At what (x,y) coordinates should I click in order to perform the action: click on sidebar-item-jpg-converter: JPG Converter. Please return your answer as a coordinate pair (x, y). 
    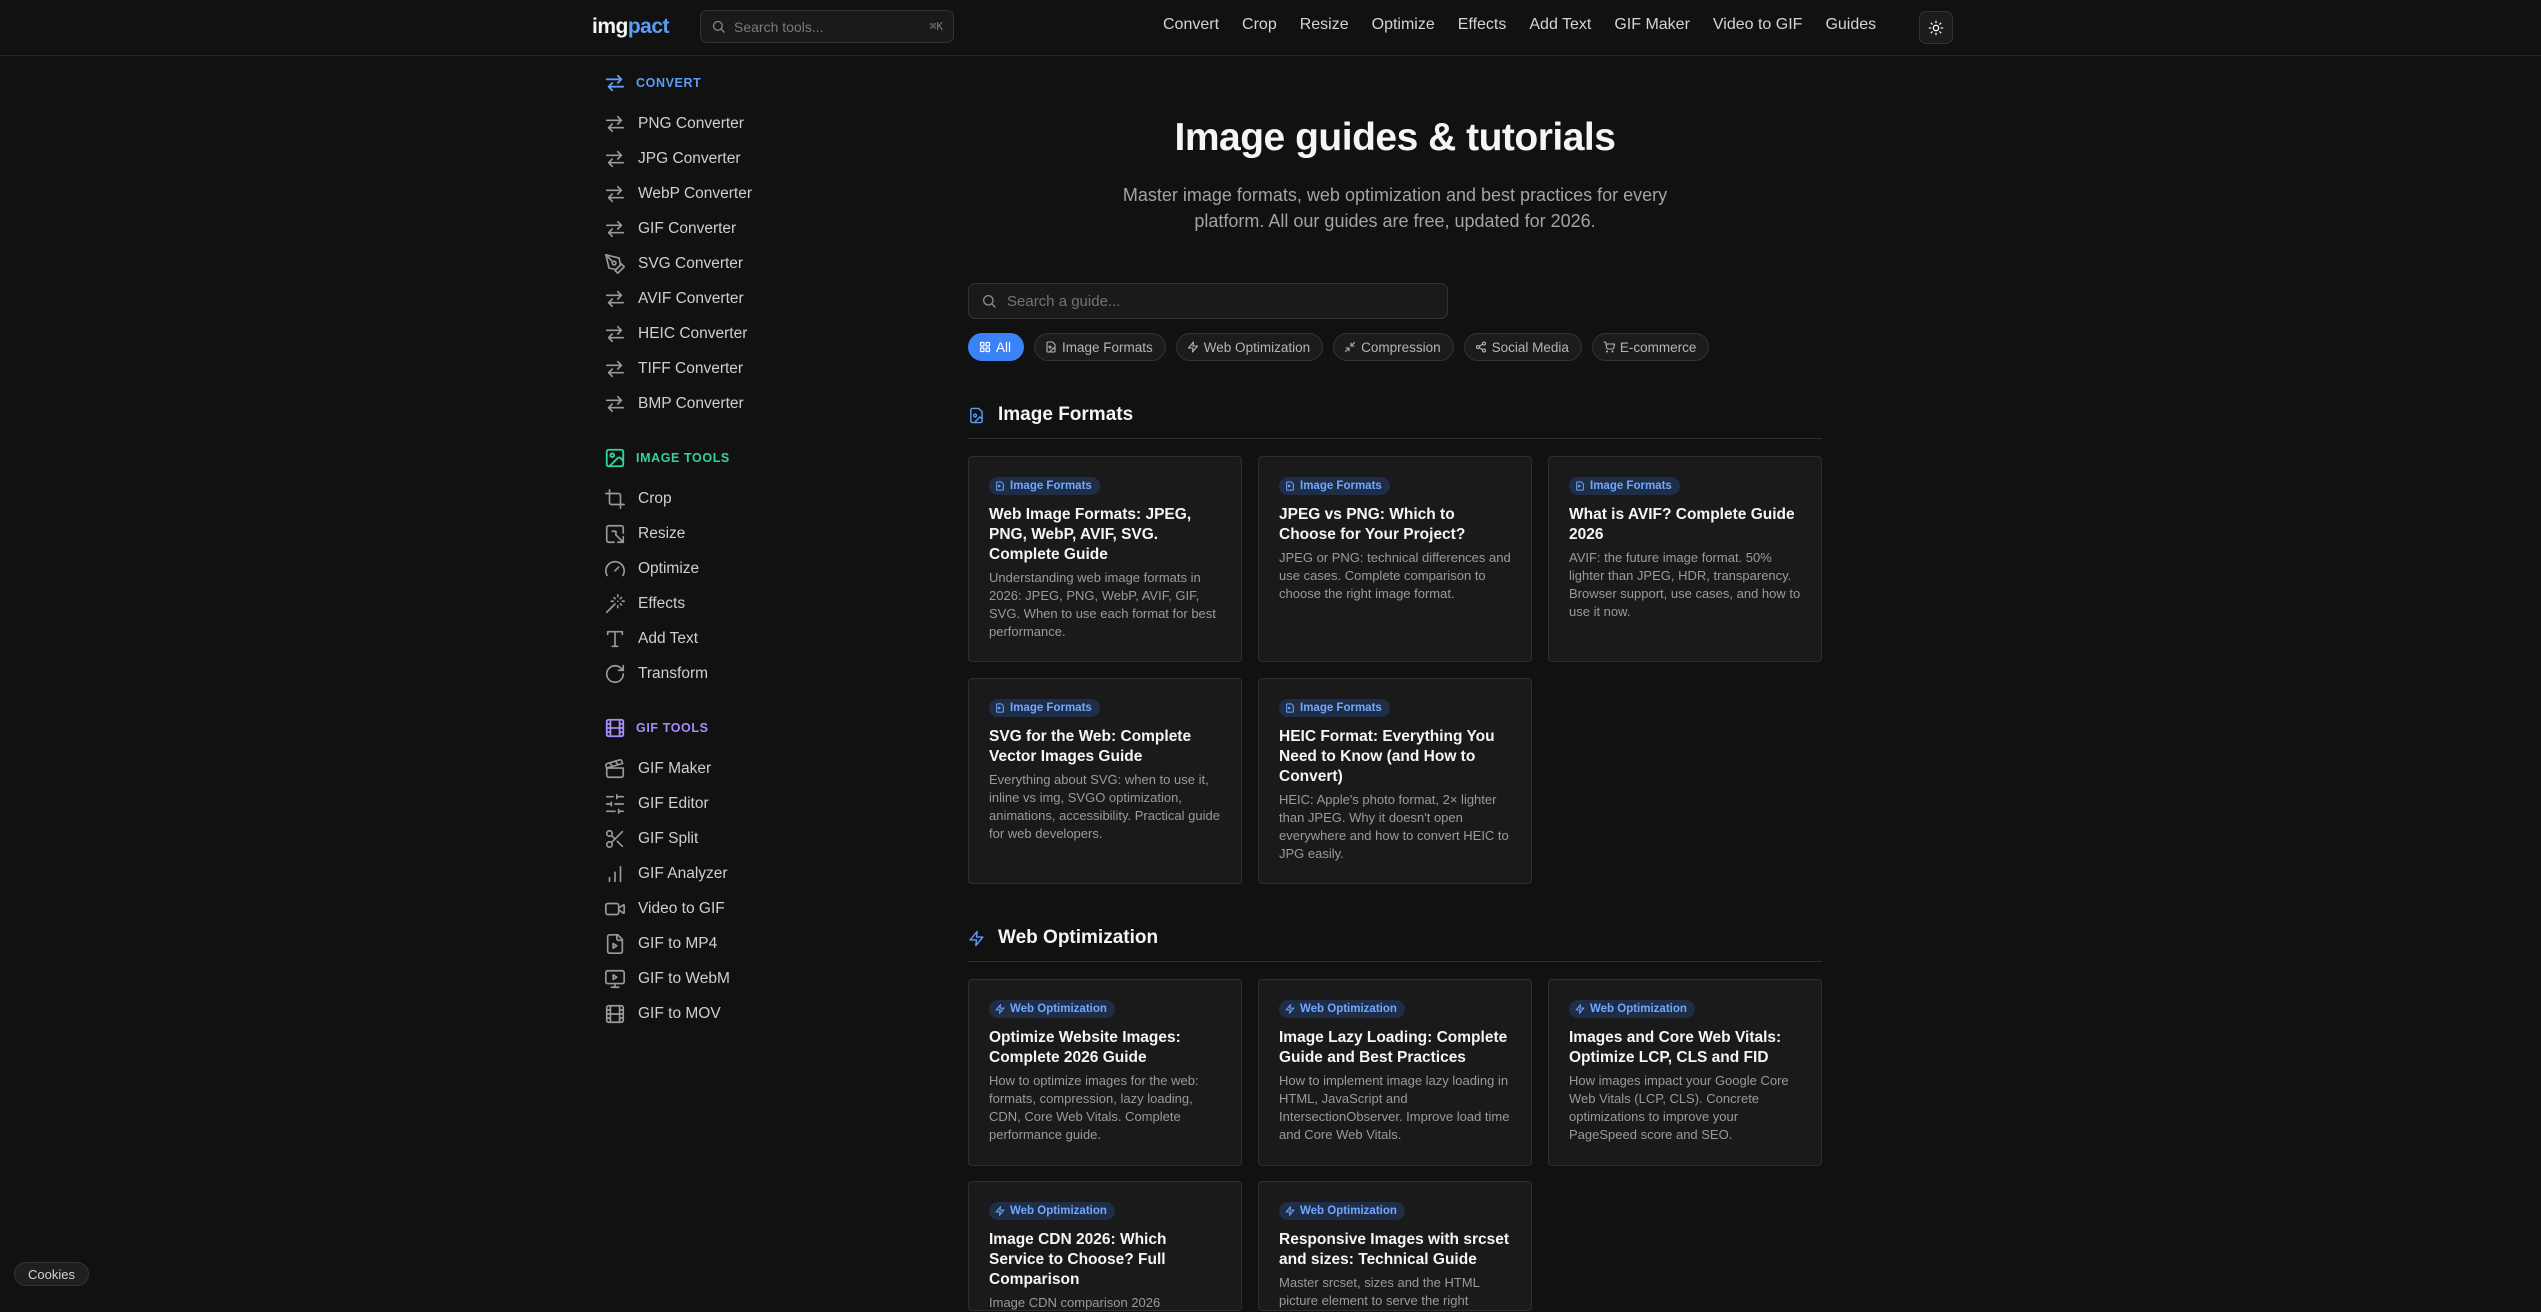
    Looking at the image, I should click on (754, 158).